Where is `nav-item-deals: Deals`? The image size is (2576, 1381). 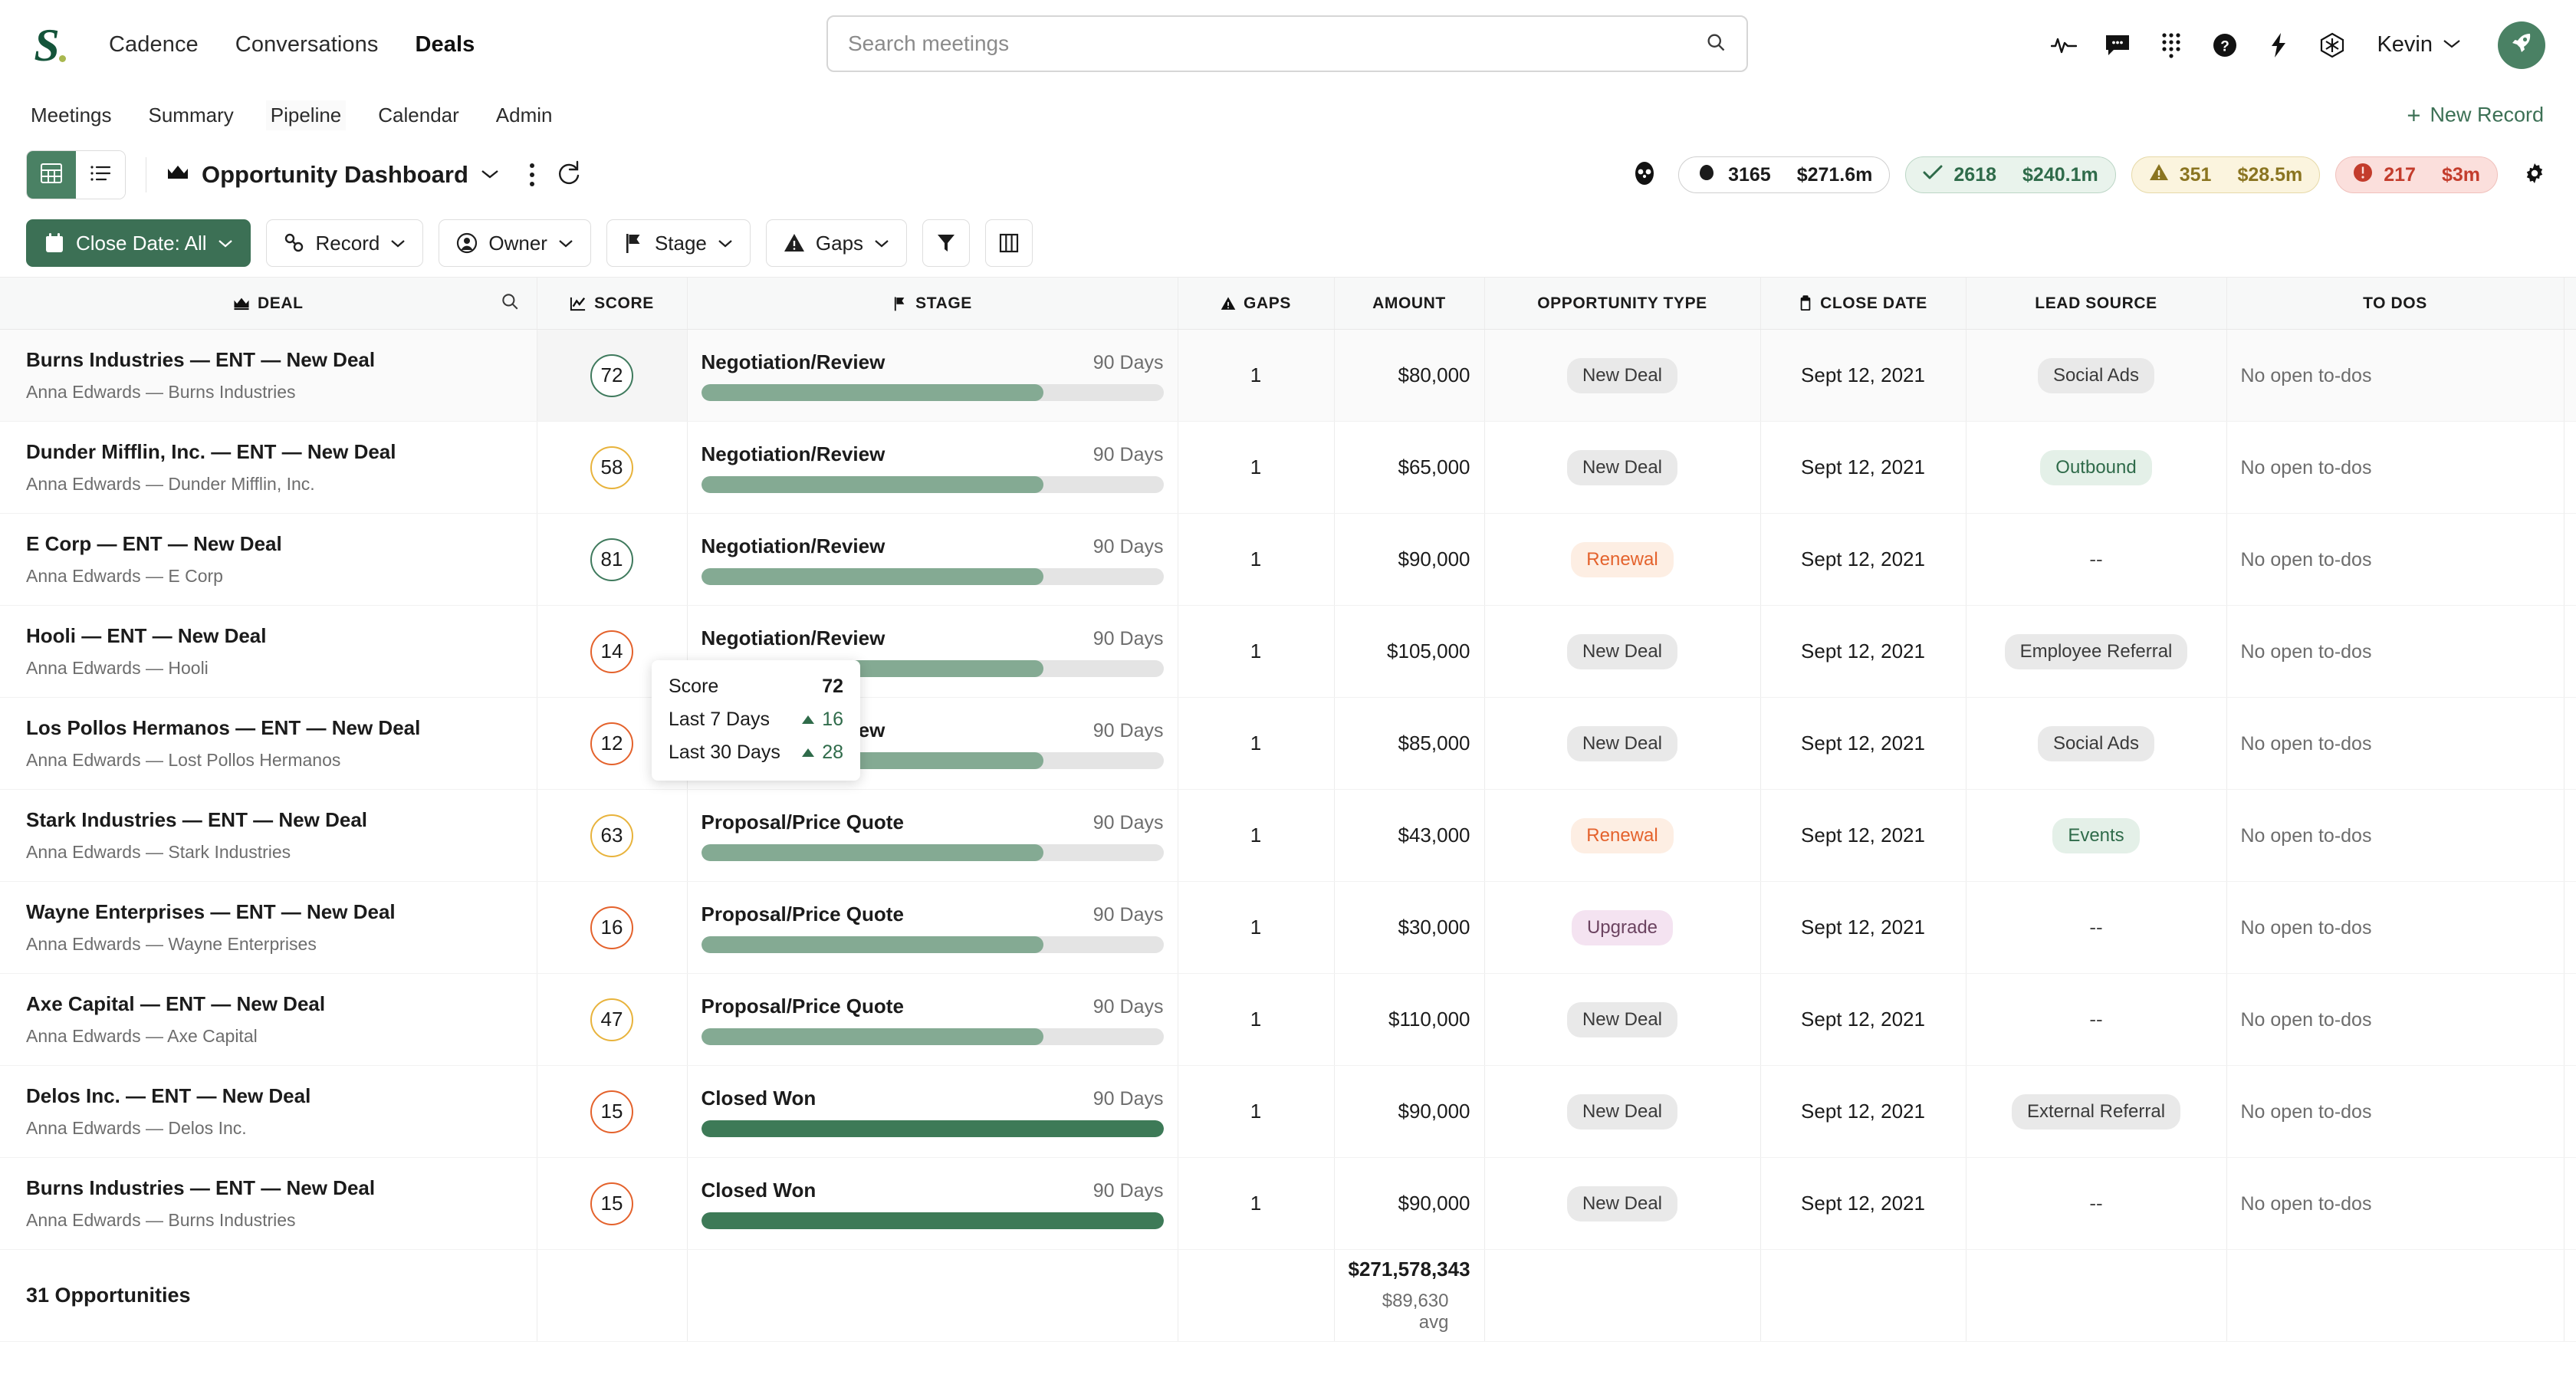
nav-item-deals: Deals is located at coordinates (444, 45).